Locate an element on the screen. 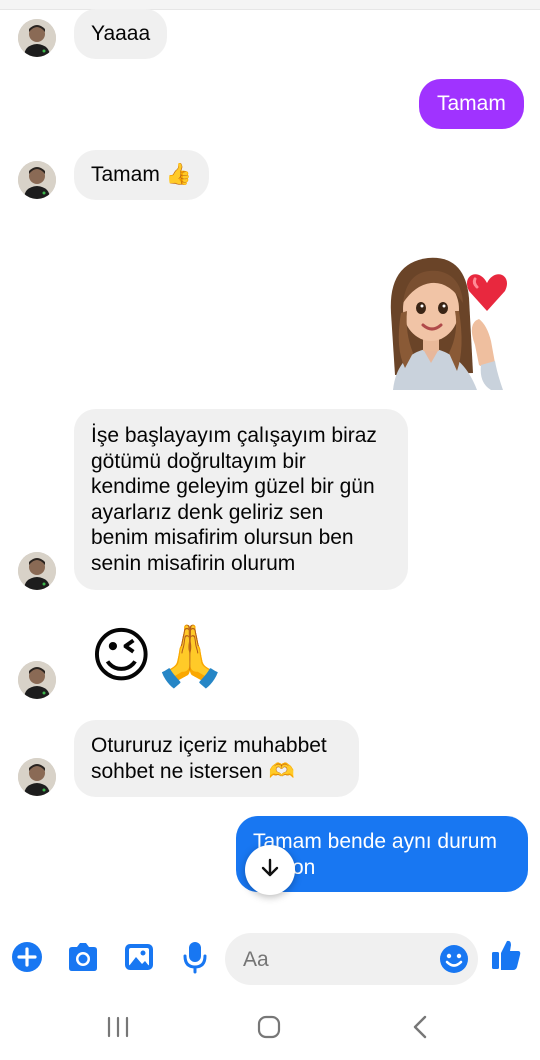 The width and height of the screenshot is (540, 1060). incoming-message: Yaaaa is located at coordinates (121, 34).